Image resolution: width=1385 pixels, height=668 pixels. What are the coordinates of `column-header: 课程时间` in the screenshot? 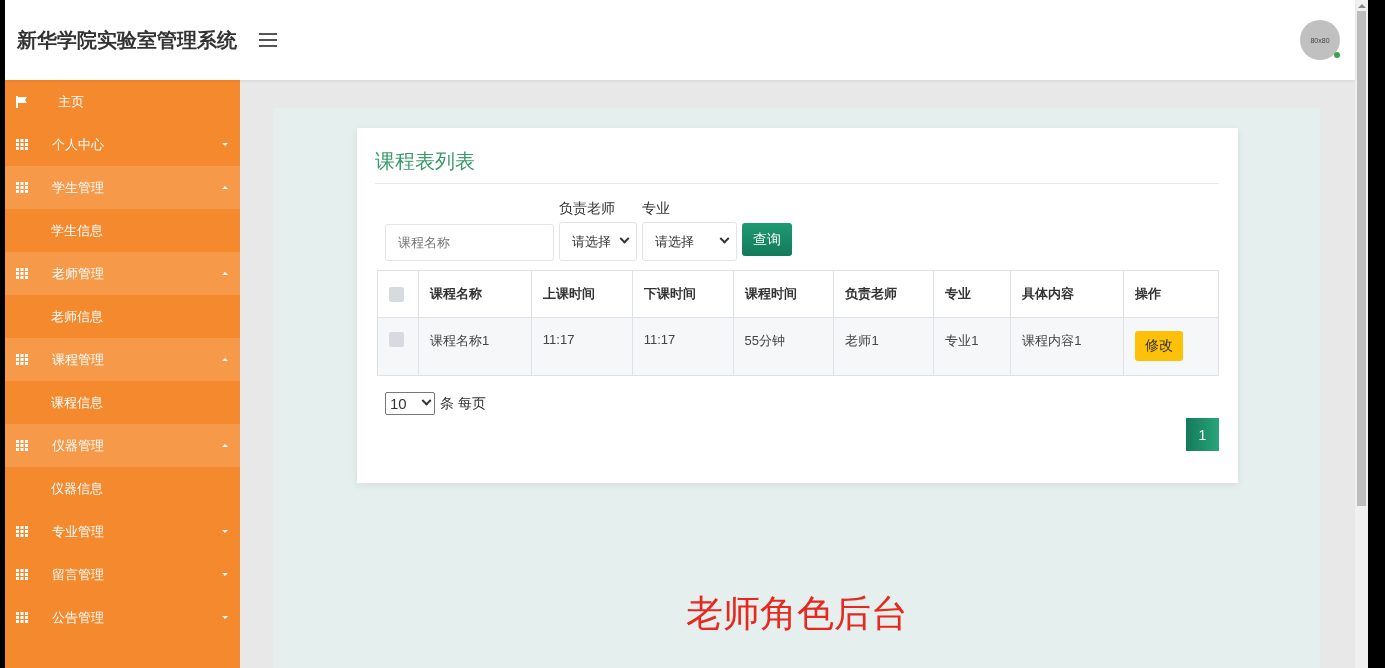 It's located at (783, 294).